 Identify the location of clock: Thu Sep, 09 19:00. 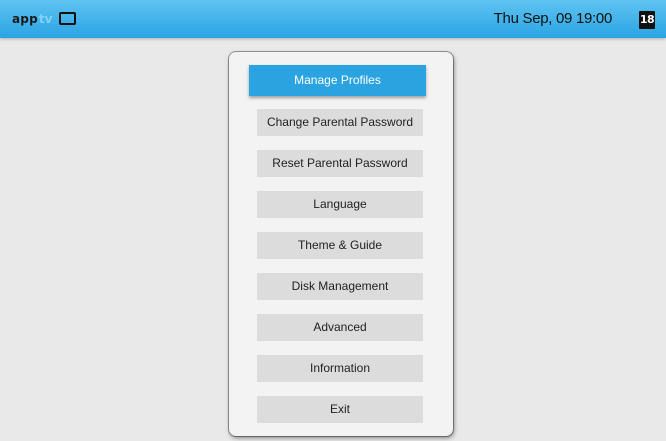
(553, 18).